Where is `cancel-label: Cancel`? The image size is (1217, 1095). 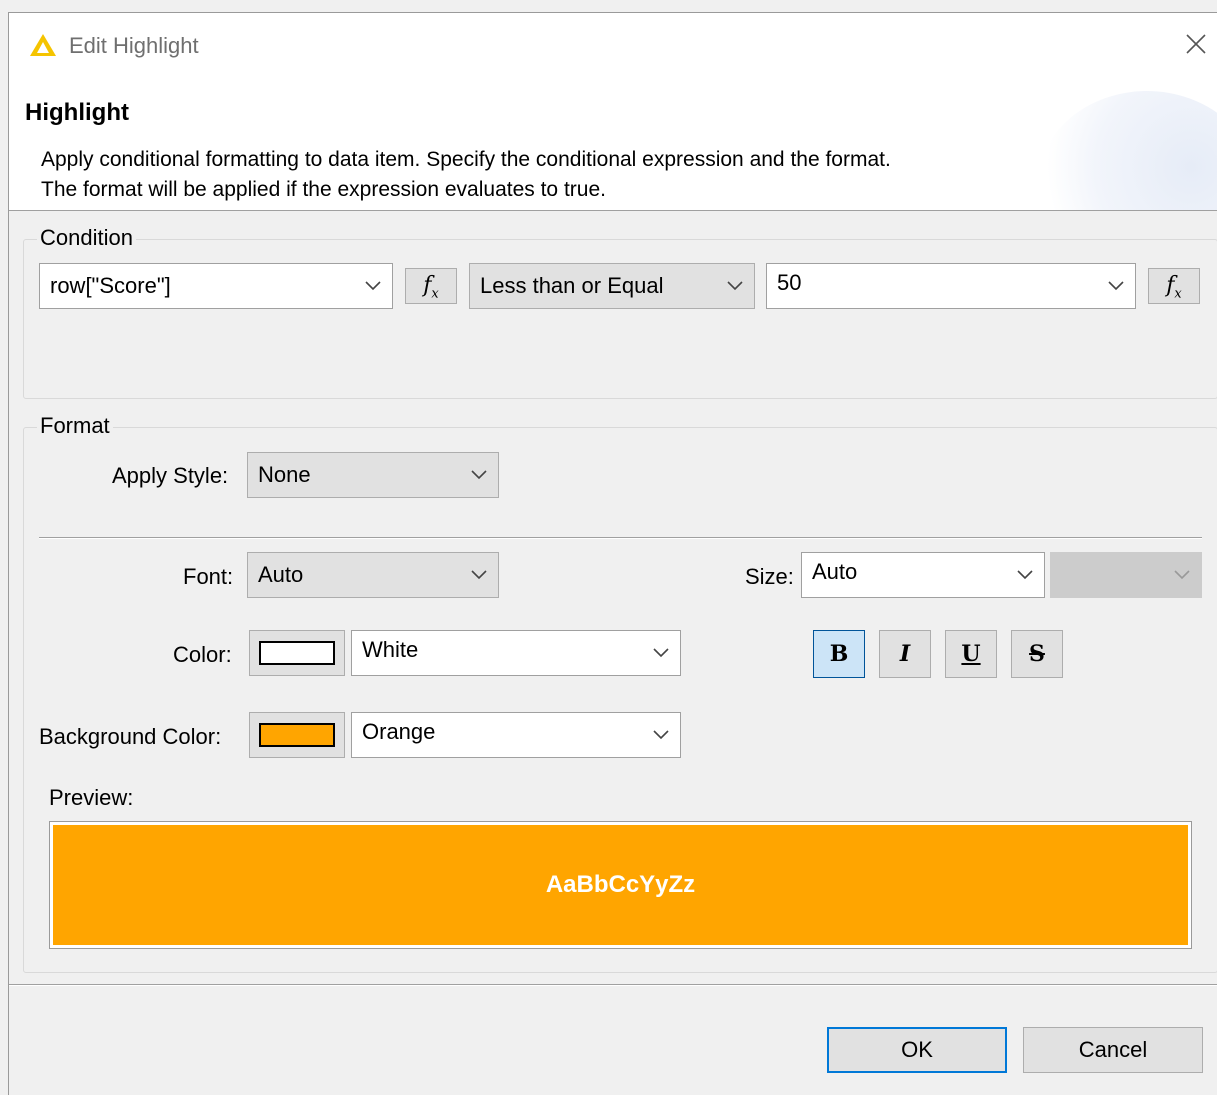
cancel-label: Cancel is located at coordinates (1113, 1049).